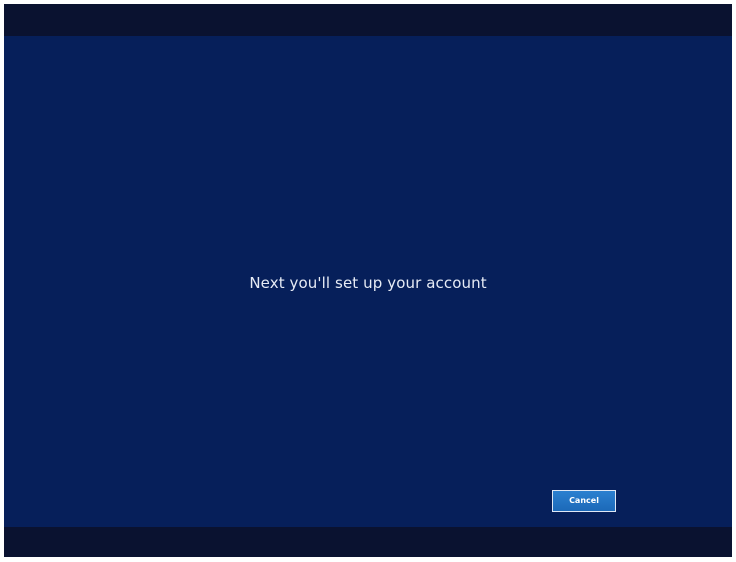  What do you see at coordinates (368, 20) in the screenshot?
I see `top-bar` at bounding box center [368, 20].